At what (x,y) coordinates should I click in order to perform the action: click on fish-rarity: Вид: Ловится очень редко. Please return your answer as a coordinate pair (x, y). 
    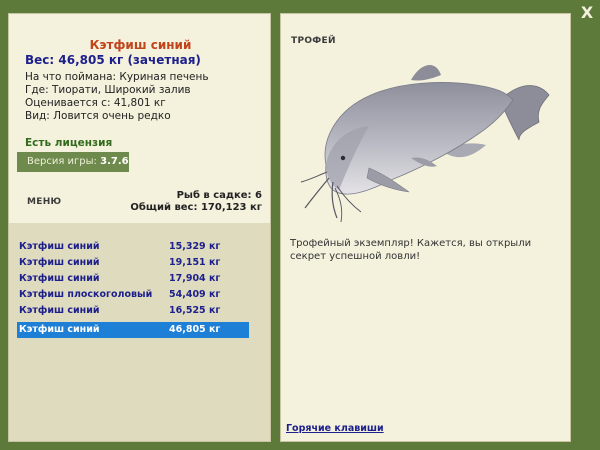
    Looking at the image, I should click on (98, 116).